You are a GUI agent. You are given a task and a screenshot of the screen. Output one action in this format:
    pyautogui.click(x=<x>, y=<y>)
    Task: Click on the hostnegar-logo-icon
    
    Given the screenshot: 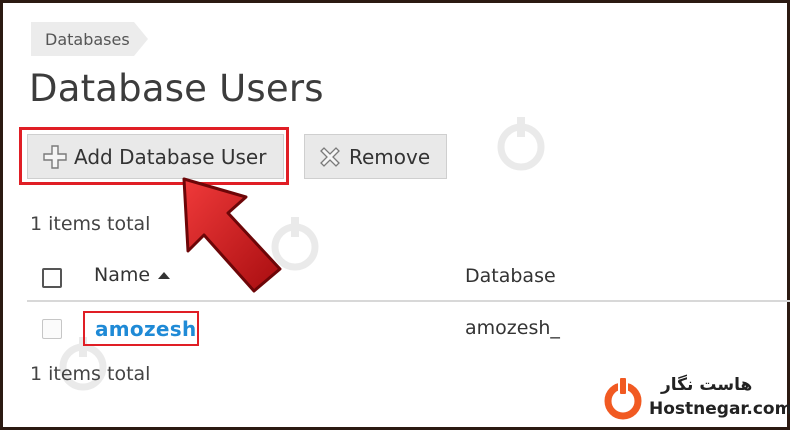 What is the action you would take?
    pyautogui.click(x=623, y=398)
    